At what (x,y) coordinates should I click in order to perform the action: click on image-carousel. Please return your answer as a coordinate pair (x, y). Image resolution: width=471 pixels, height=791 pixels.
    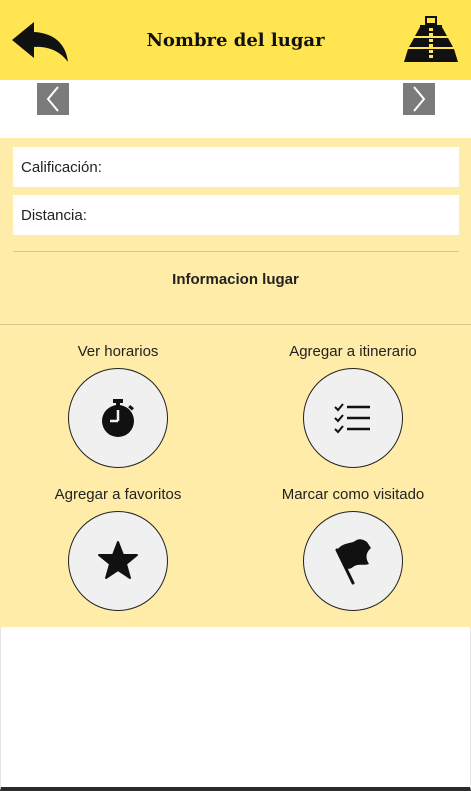
    Looking at the image, I should click on (235, 109).